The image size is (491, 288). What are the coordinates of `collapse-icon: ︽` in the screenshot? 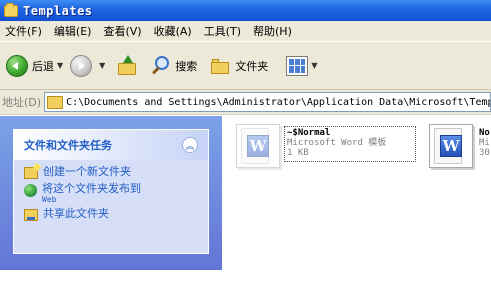 It's located at (190, 145).